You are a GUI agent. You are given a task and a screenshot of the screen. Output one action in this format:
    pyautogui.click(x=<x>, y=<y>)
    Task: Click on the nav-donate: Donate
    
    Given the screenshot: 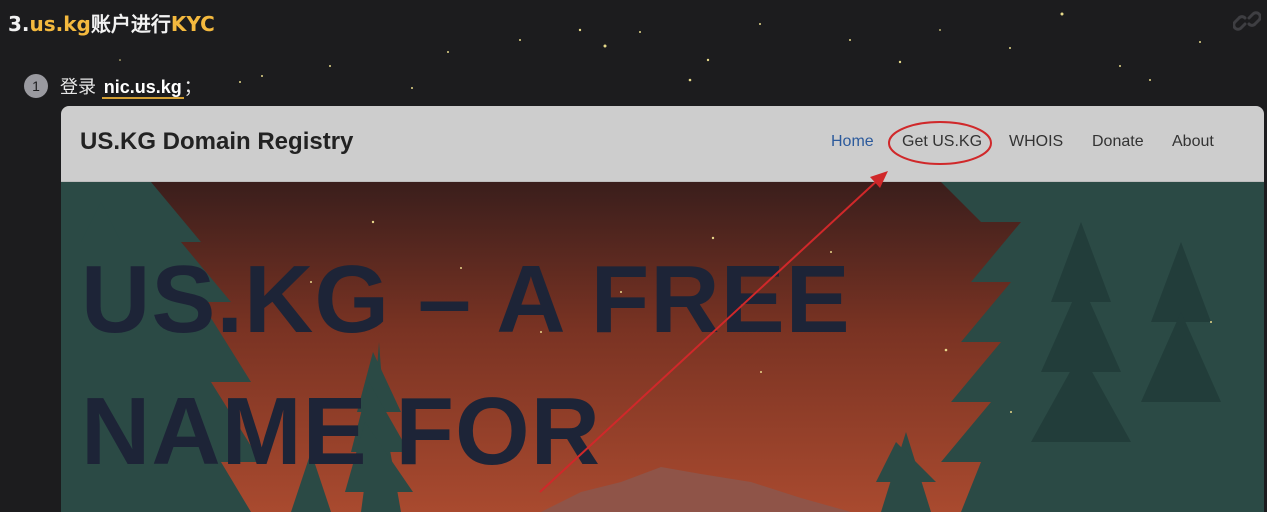 What is the action you would take?
    pyautogui.click(x=1118, y=142)
    